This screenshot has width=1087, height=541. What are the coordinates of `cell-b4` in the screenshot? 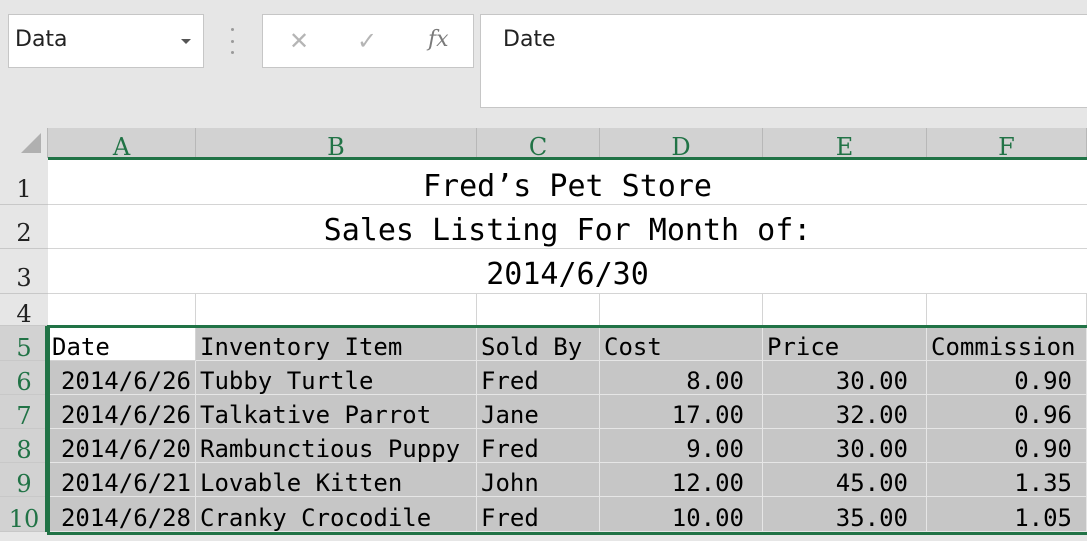 It's located at (336, 310).